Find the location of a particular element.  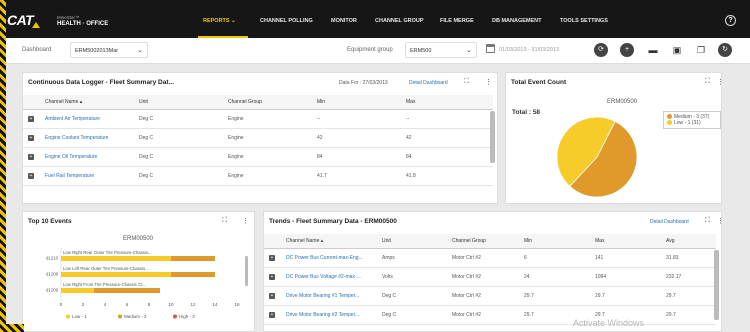

cat-logo: CAT is located at coordinates (27, 20).